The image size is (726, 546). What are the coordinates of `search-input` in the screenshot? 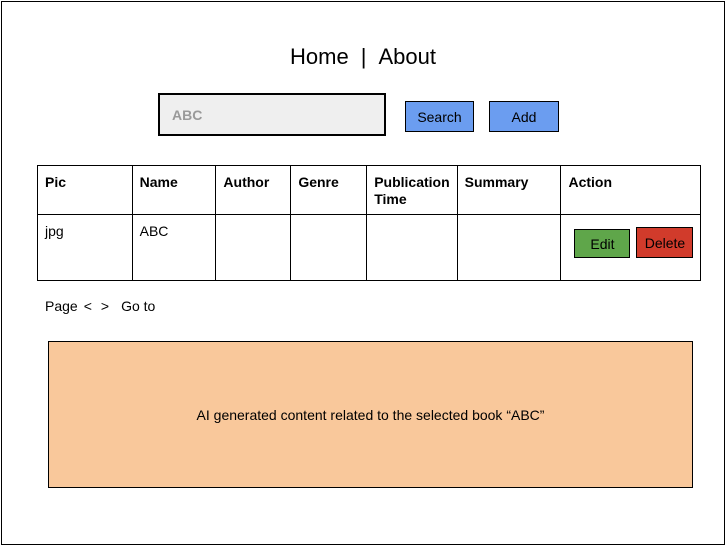 It's located at (272, 114).